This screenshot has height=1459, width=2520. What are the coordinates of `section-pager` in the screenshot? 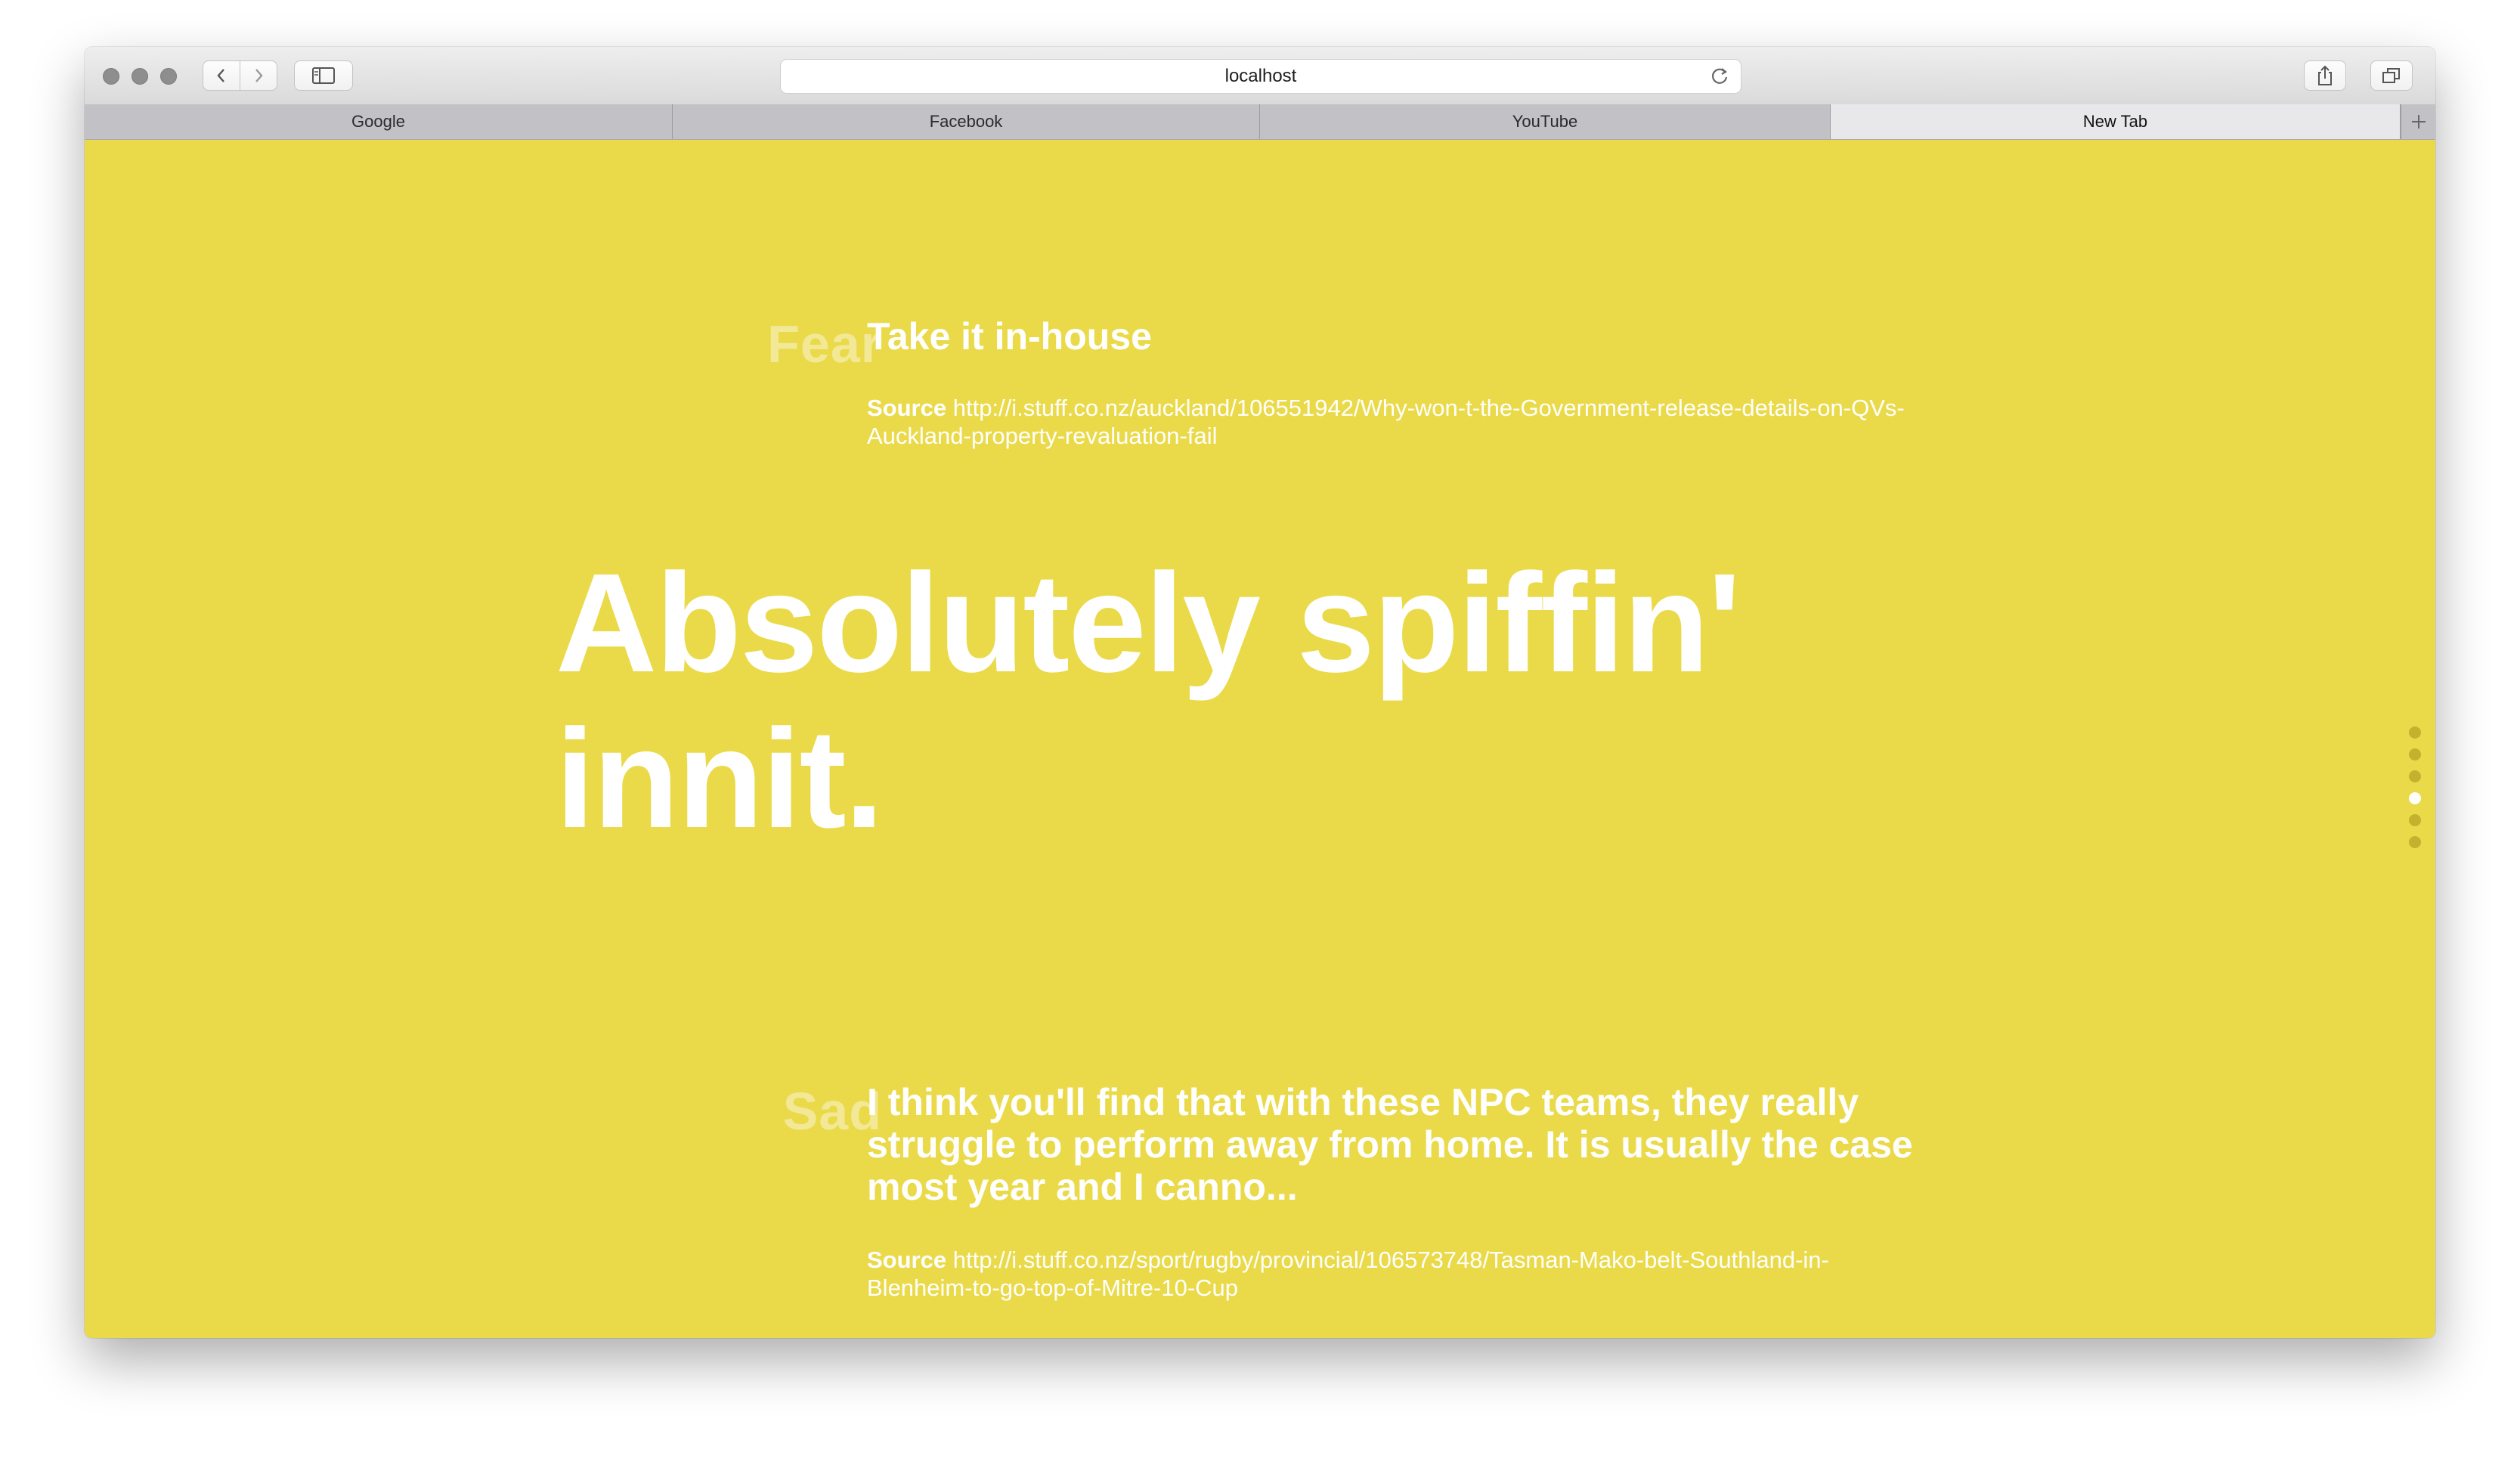 It's located at (2415, 792).